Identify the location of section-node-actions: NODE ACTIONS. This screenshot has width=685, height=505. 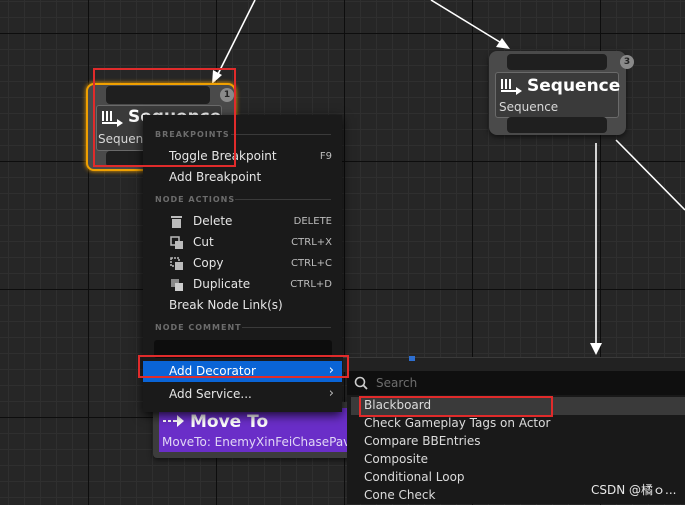
(195, 199).